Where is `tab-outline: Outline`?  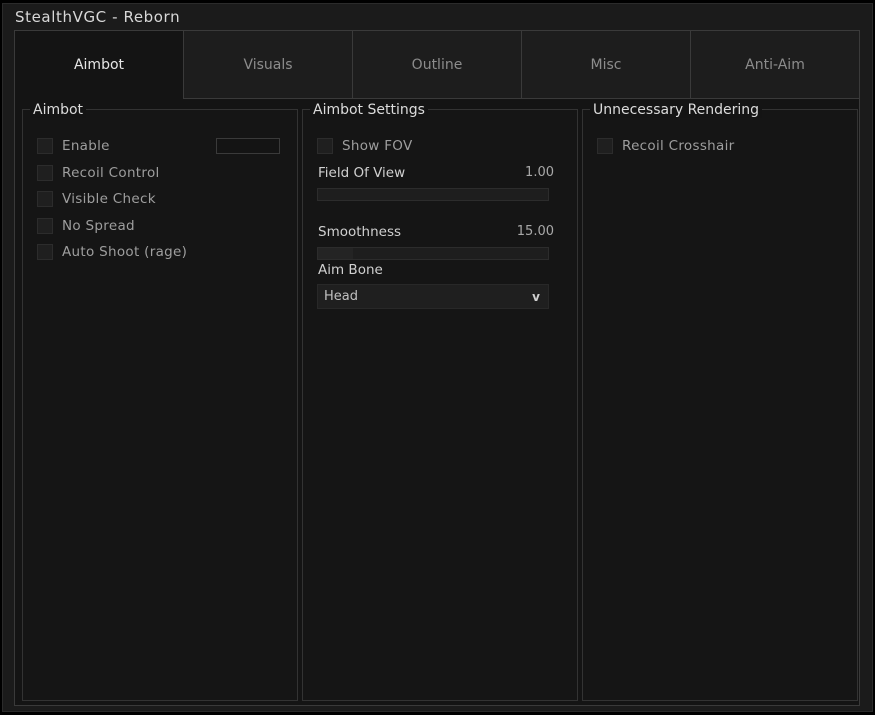 tab-outline: Outline is located at coordinates (436, 65).